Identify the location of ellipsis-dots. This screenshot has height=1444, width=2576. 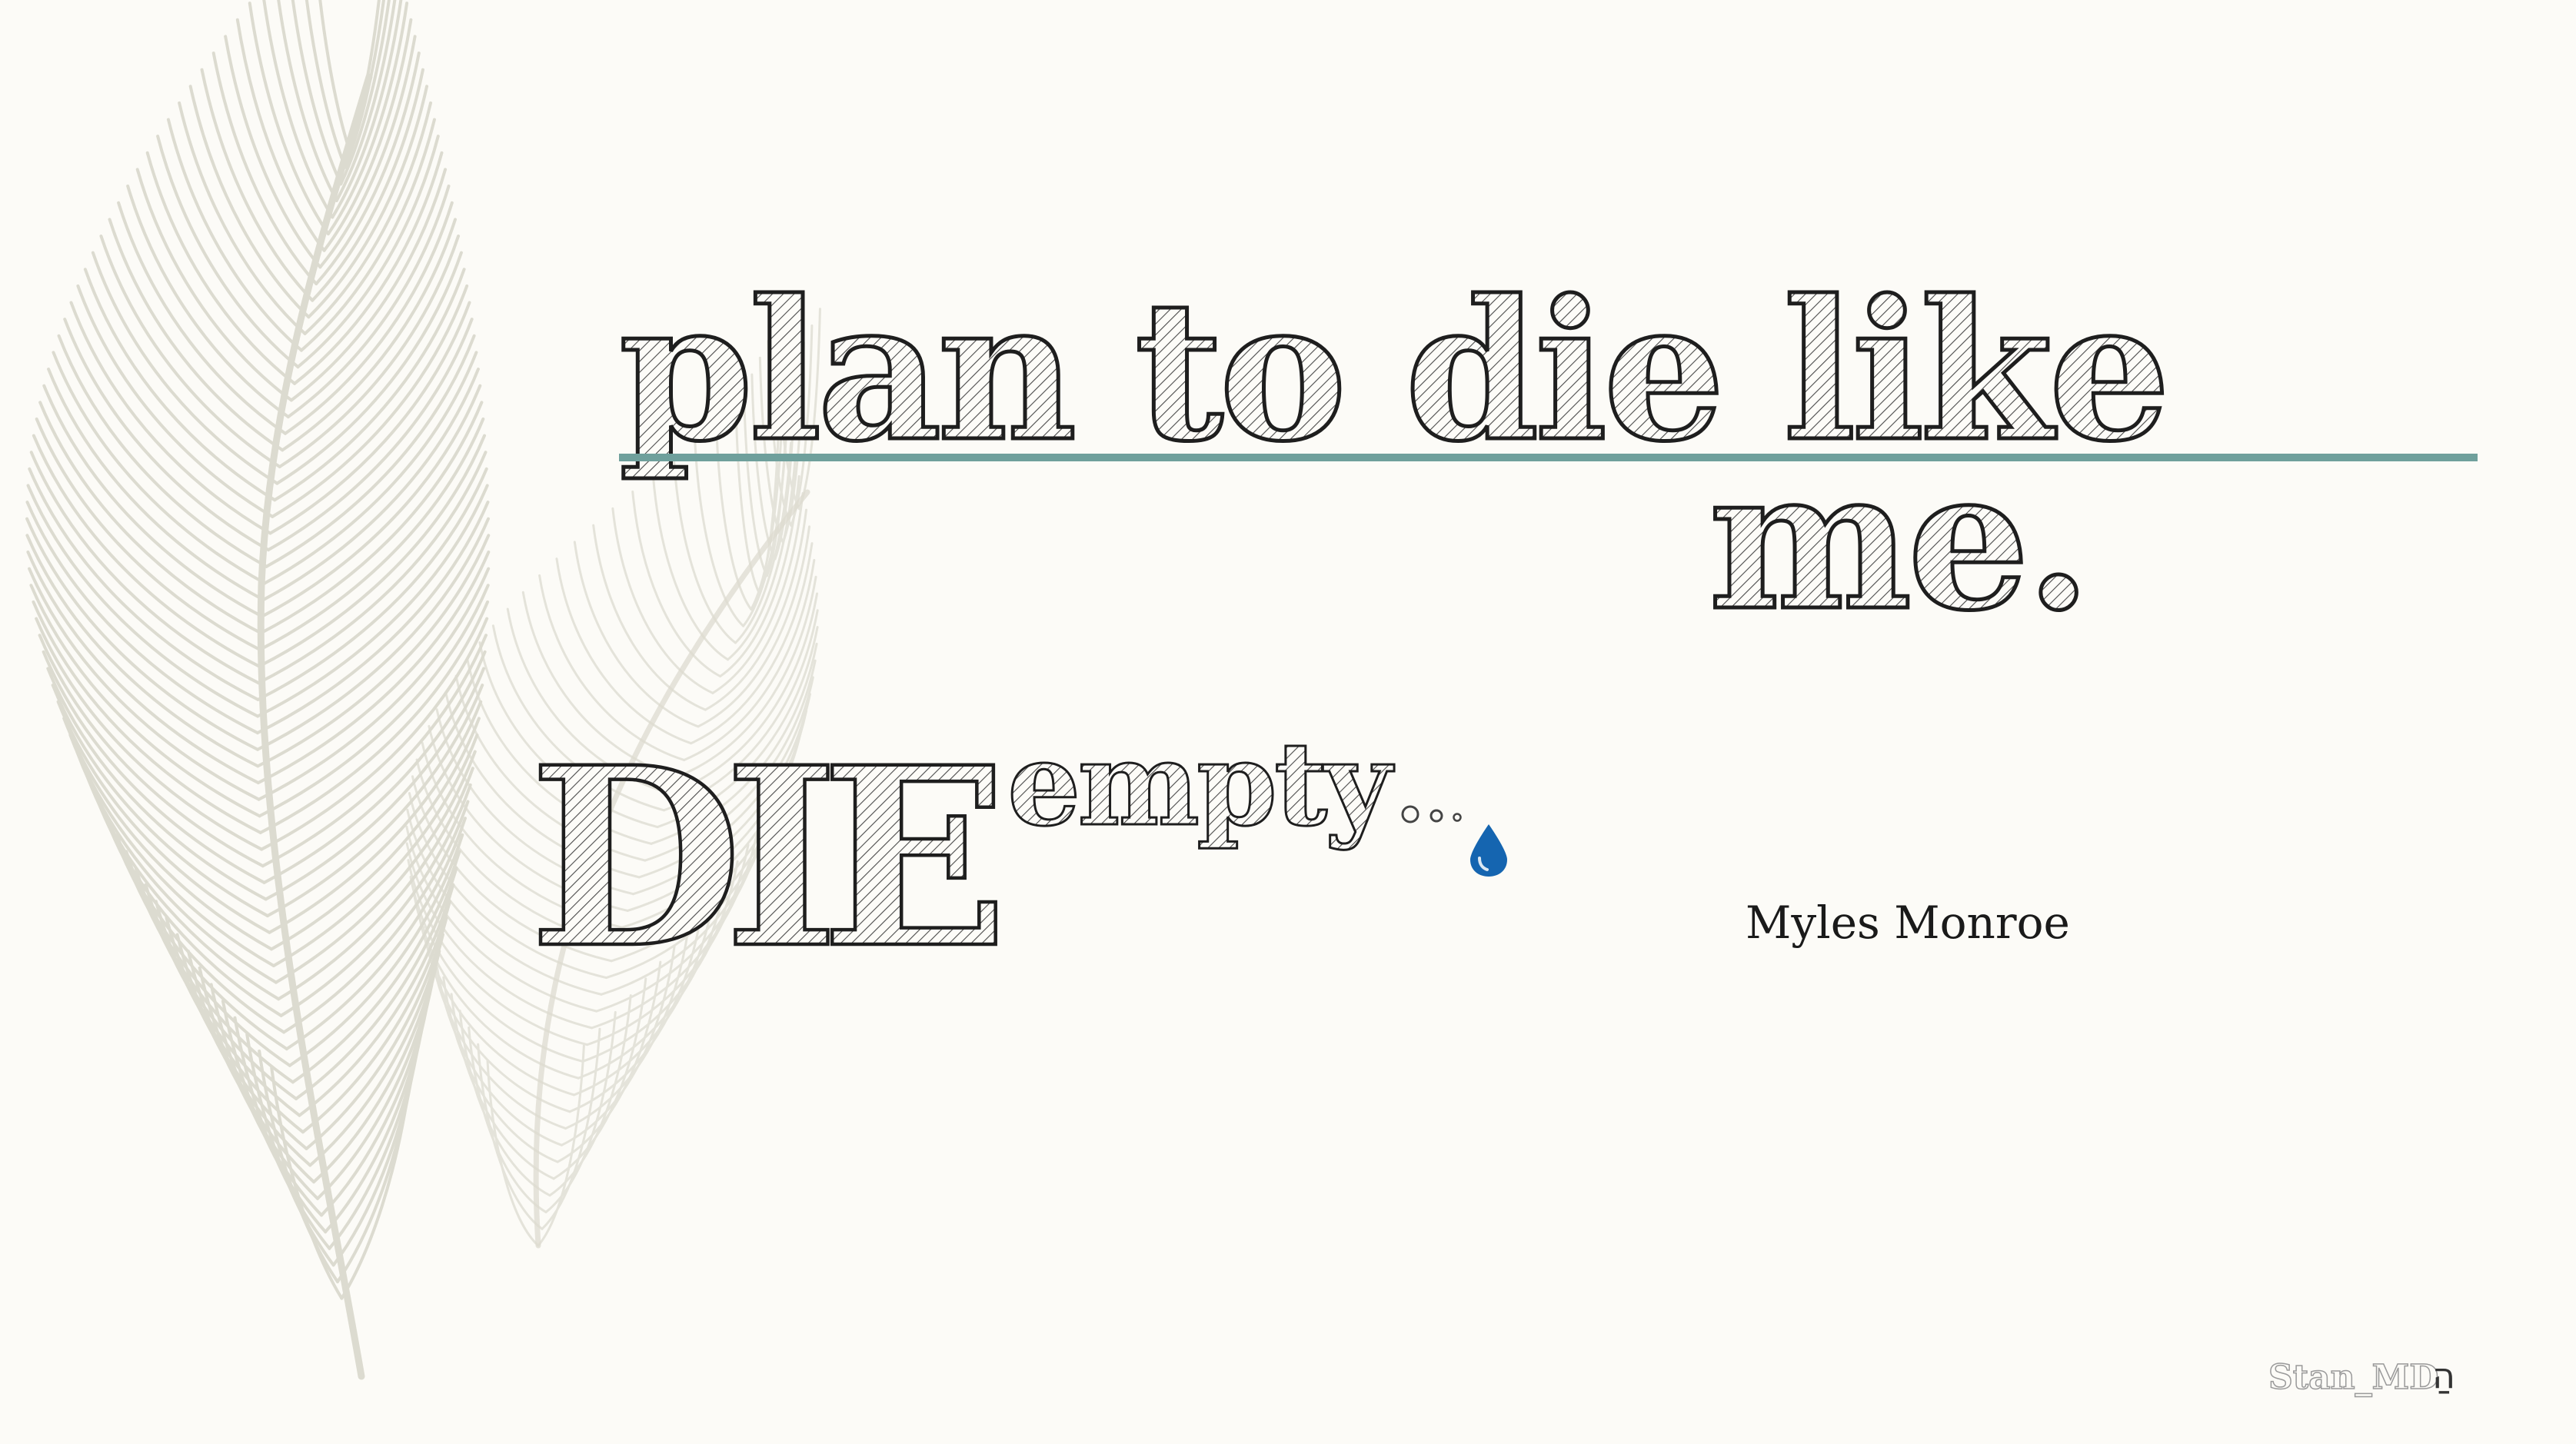
(1431, 814).